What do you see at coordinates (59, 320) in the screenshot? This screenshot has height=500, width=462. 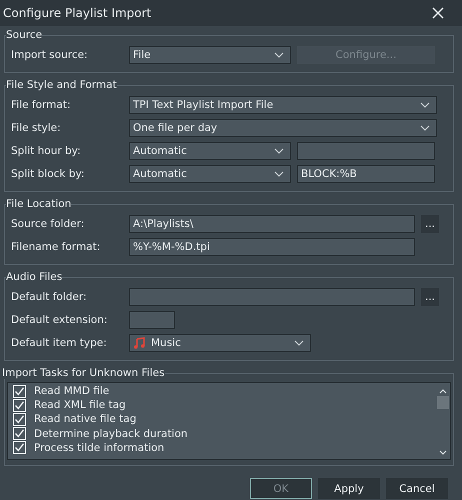 I see `field-label: Default extension:` at bounding box center [59, 320].